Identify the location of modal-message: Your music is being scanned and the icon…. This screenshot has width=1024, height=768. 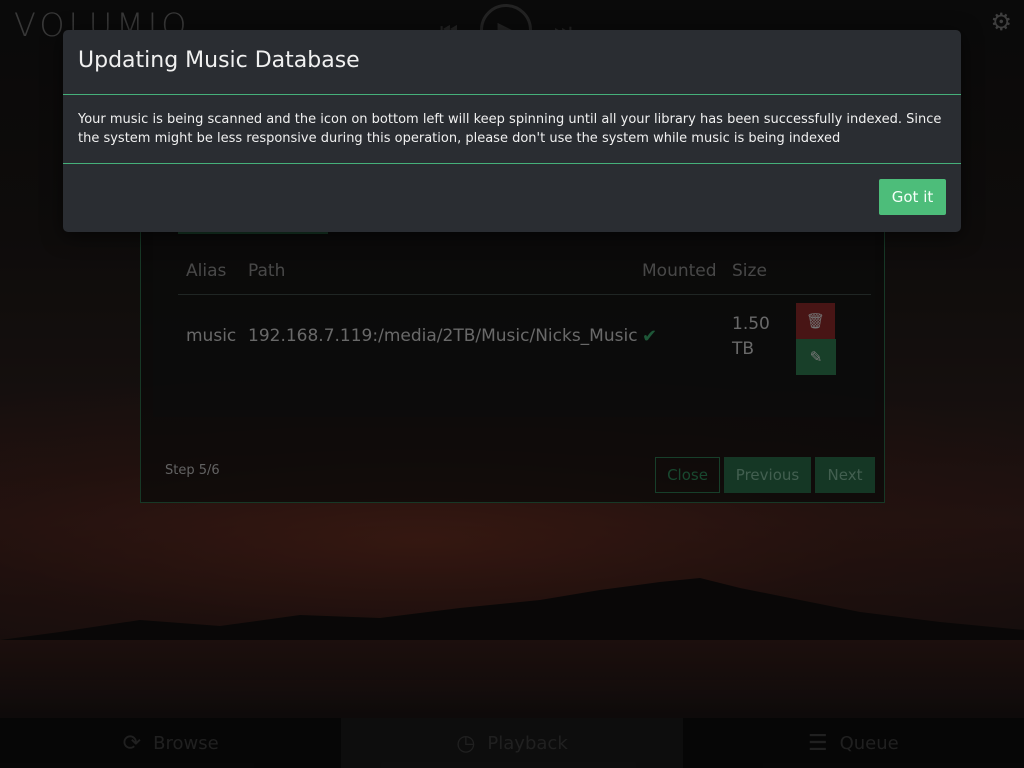
(512, 129).